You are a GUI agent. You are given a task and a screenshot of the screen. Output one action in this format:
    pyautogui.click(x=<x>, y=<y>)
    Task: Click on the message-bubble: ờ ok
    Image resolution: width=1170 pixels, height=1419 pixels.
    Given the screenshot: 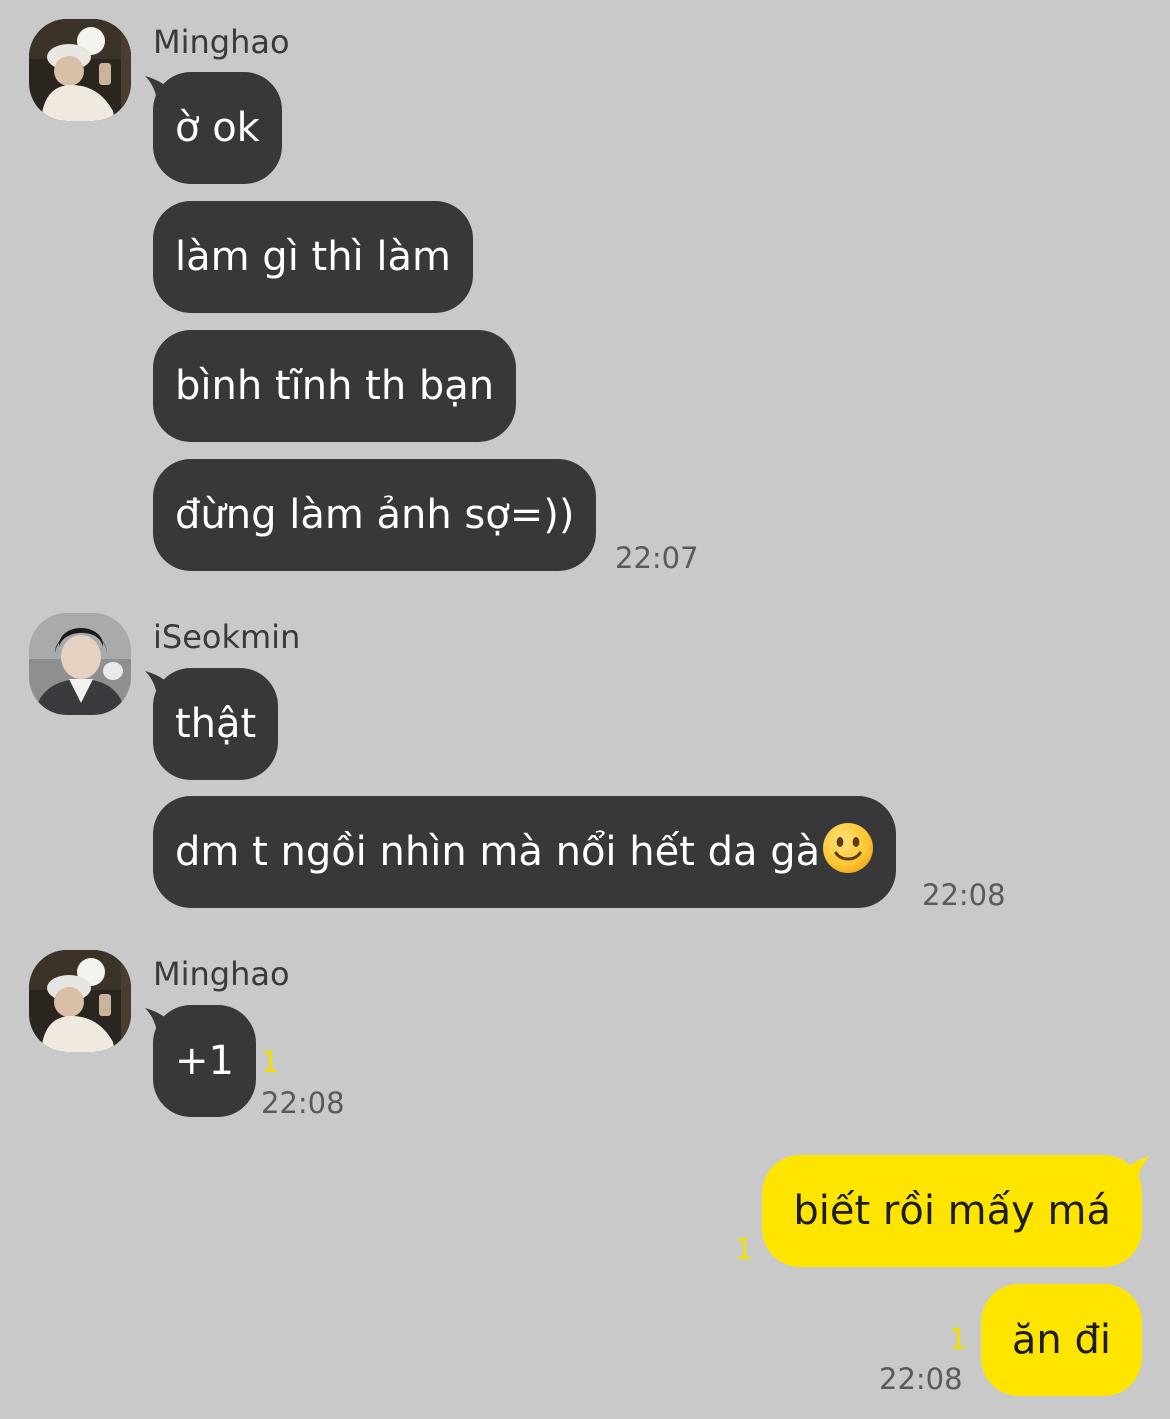 What is the action you would take?
    pyautogui.click(x=217, y=128)
    